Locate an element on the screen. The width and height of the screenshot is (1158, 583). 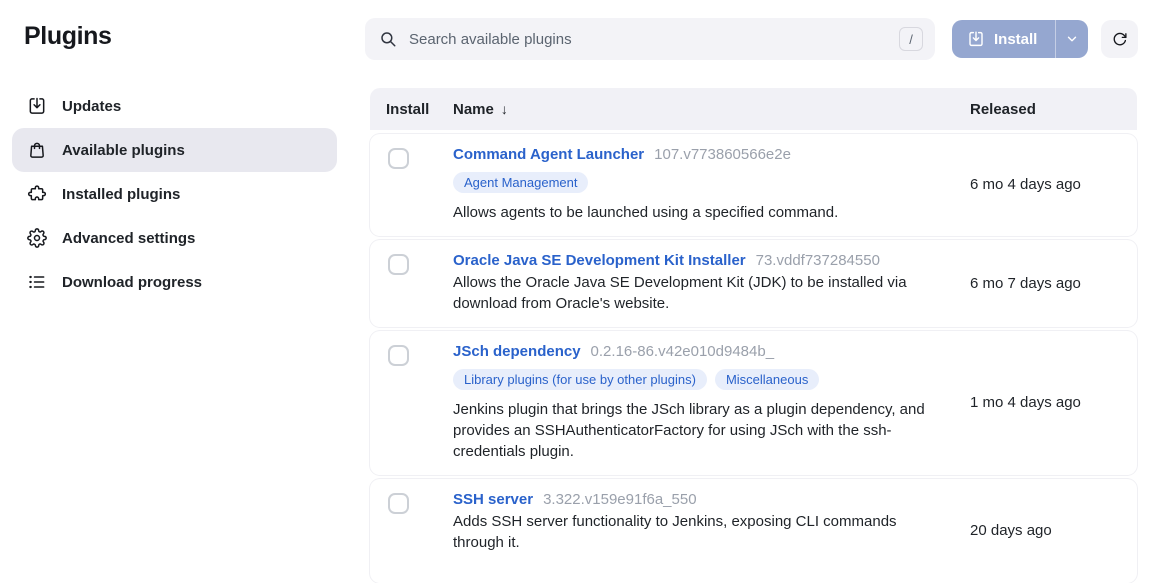
puzzle-icon is located at coordinates (37, 194).